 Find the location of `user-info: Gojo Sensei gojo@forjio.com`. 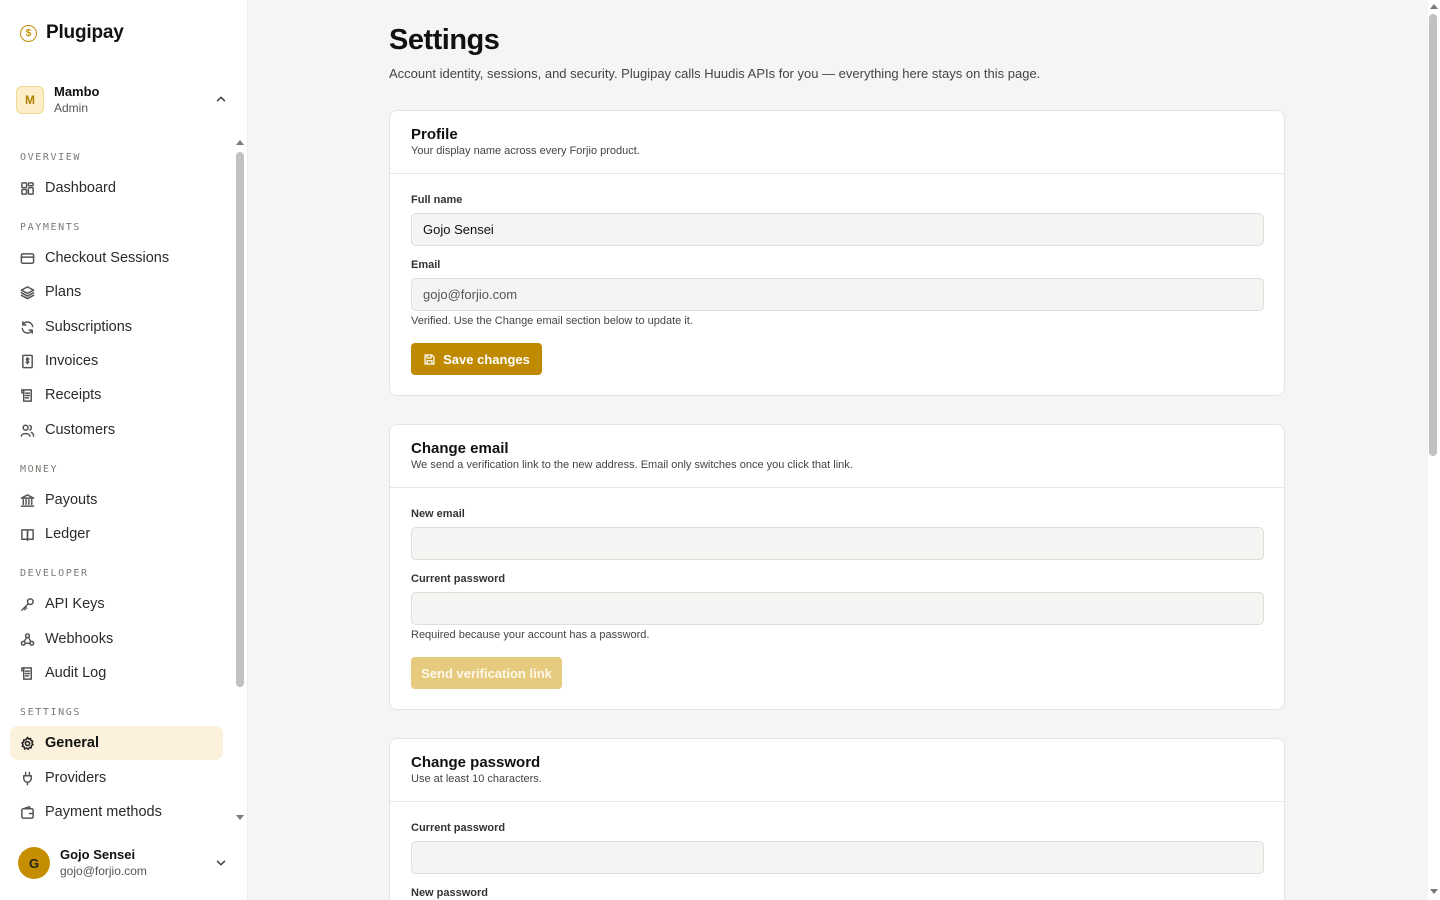

user-info: Gojo Sensei gojo@forjio.com is located at coordinates (103, 863).